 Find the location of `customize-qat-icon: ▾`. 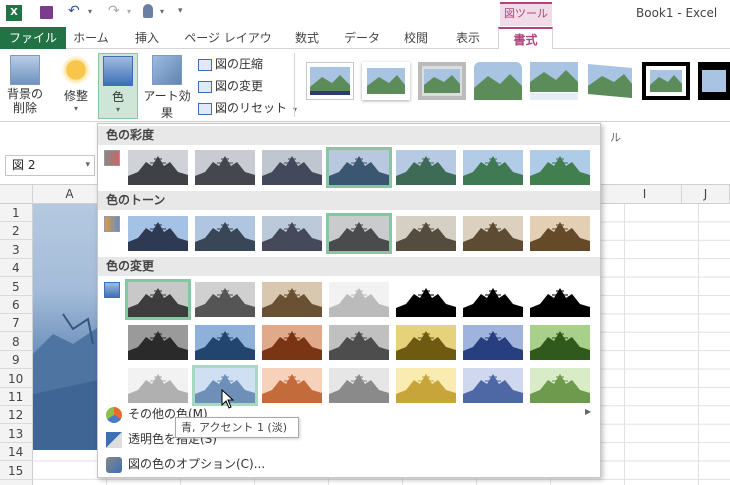

customize-qat-icon: ▾ is located at coordinates (180, 11).